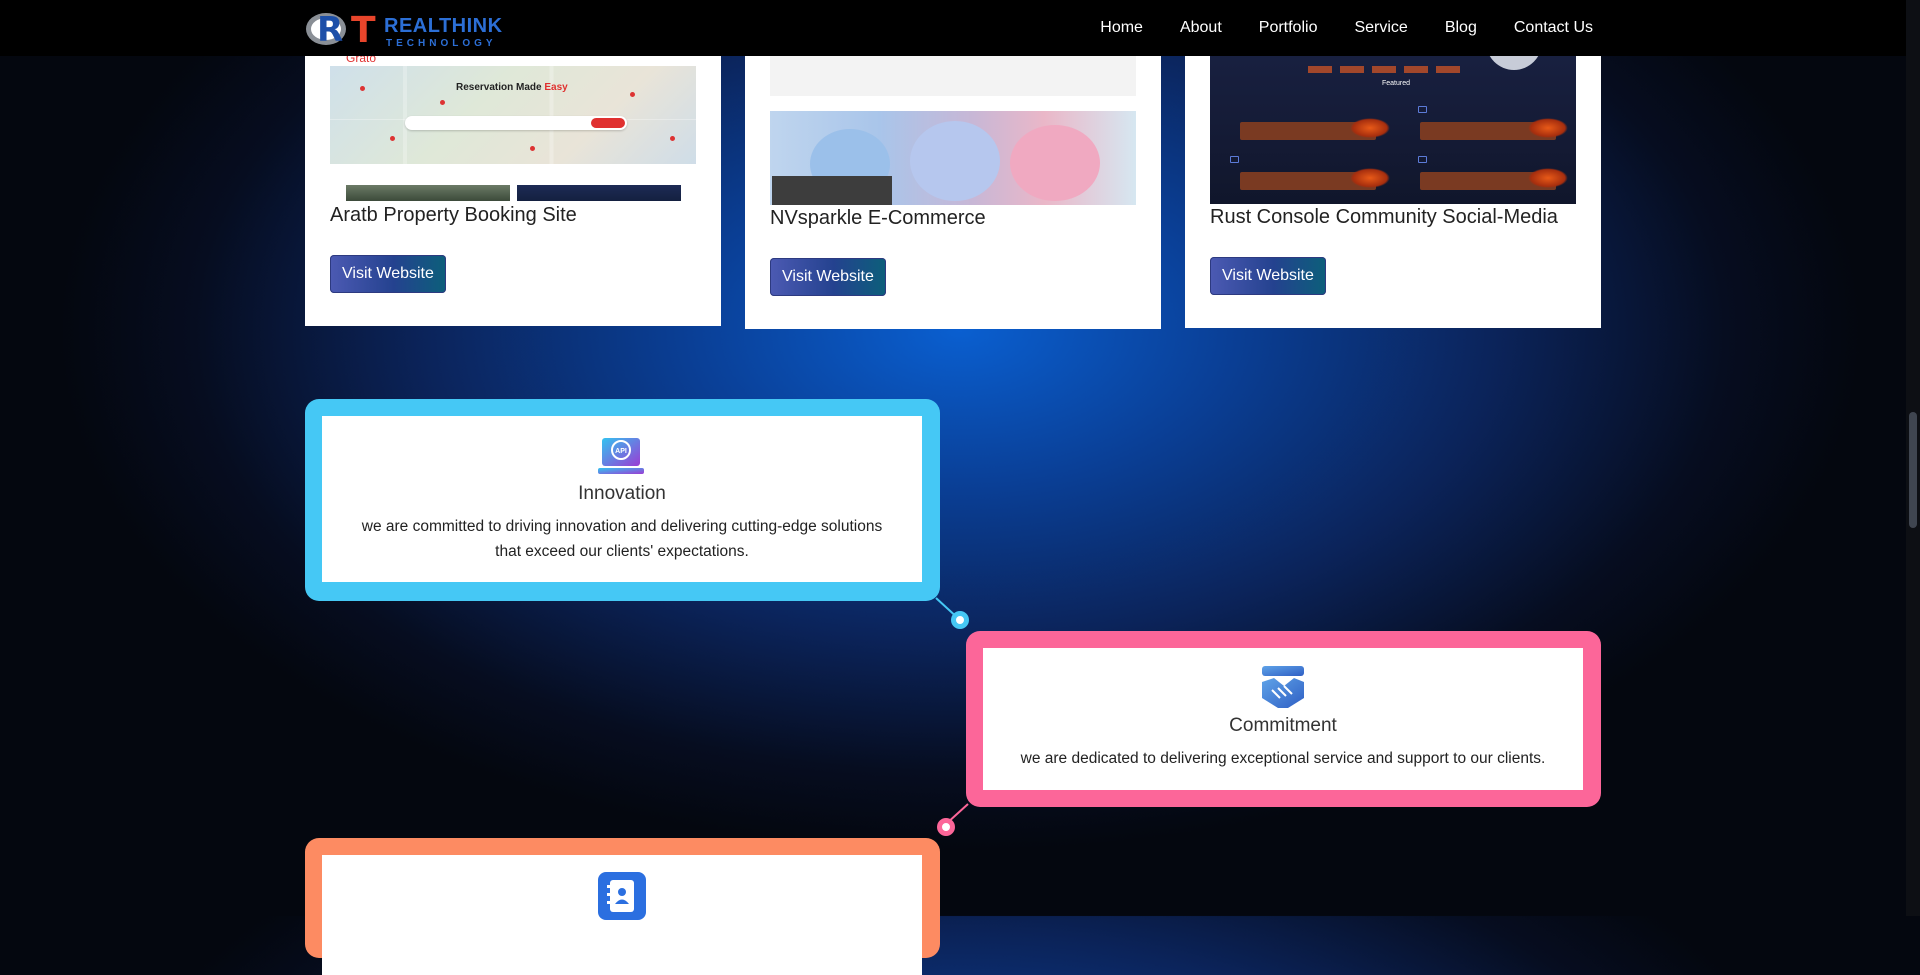  What do you see at coordinates (1288, 28) in the screenshot?
I see `nav-portfolio: Portfolio` at bounding box center [1288, 28].